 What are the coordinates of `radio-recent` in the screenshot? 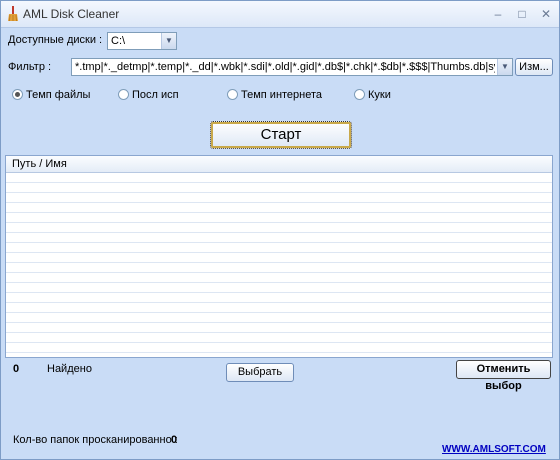 It's located at (123, 94).